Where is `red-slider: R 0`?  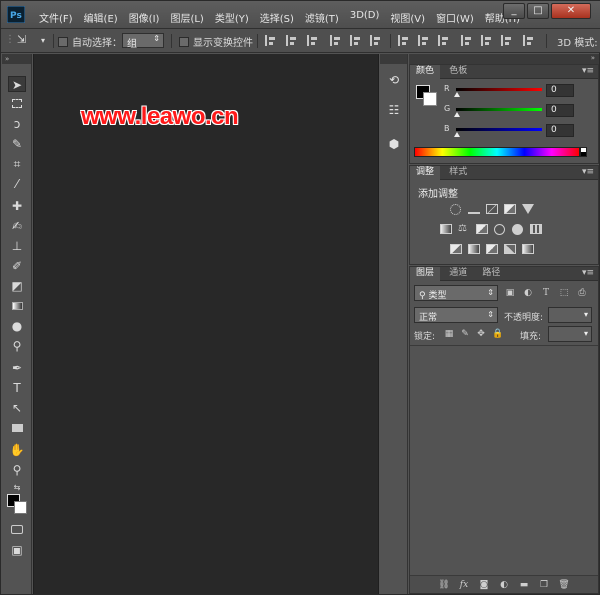 red-slider: R 0 is located at coordinates (519, 91).